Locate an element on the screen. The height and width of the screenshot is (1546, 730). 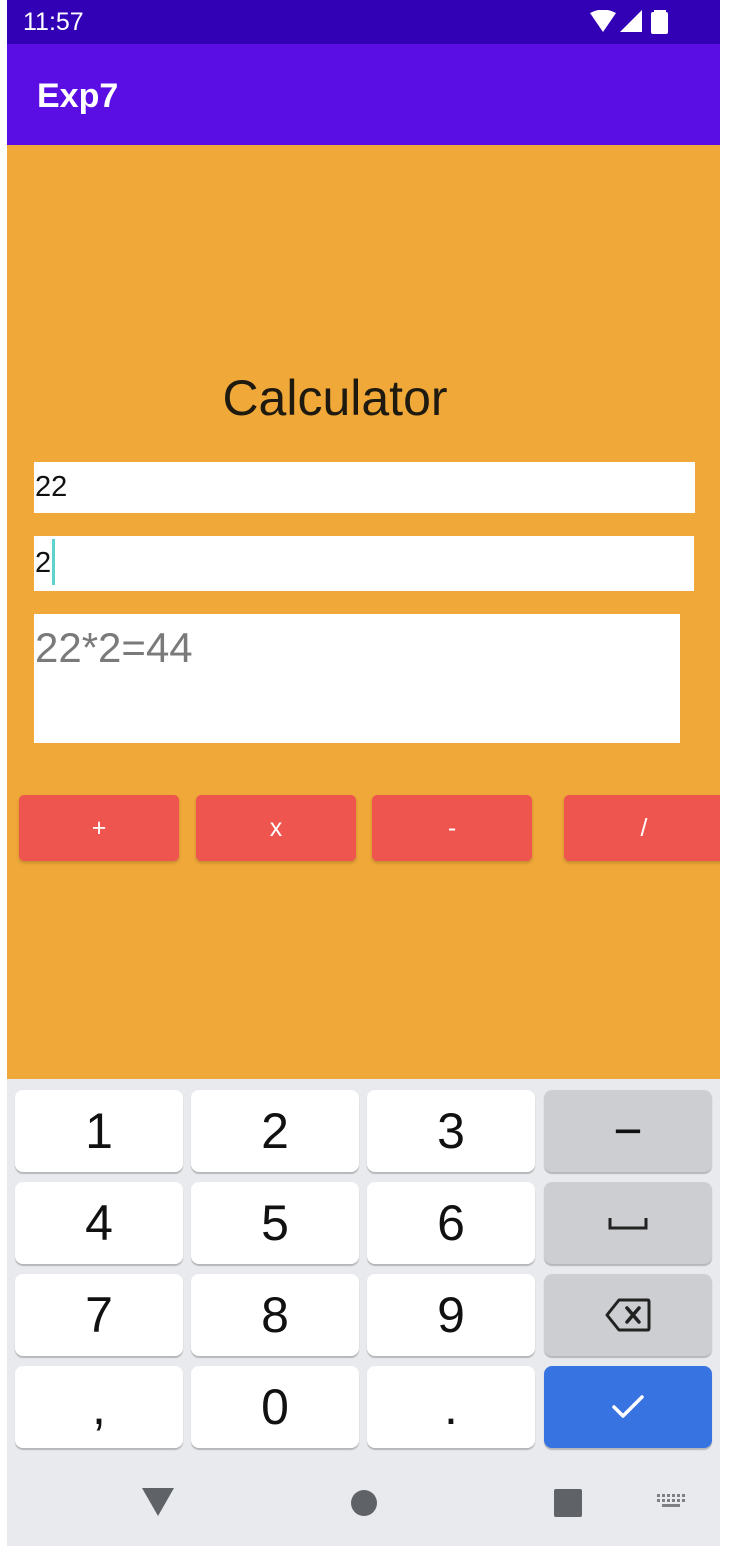
second-number-value: 2 is located at coordinates (43, 563).